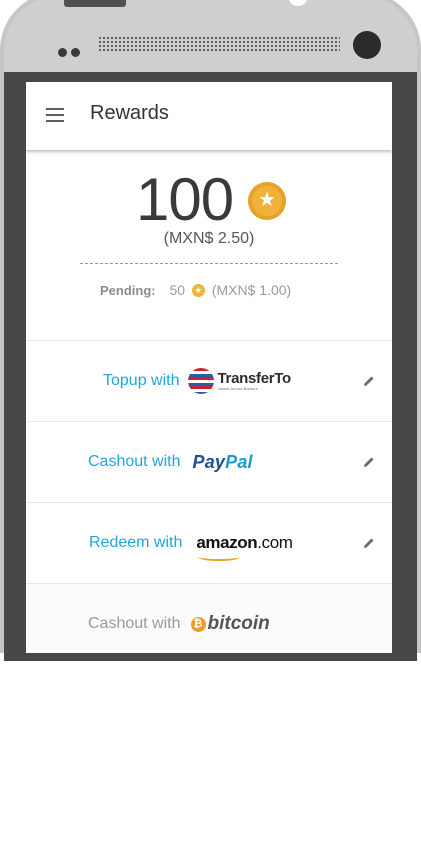 This screenshot has height=867, width=421. What do you see at coordinates (200, 381) in the screenshot?
I see `transferto-globe-icon` at bounding box center [200, 381].